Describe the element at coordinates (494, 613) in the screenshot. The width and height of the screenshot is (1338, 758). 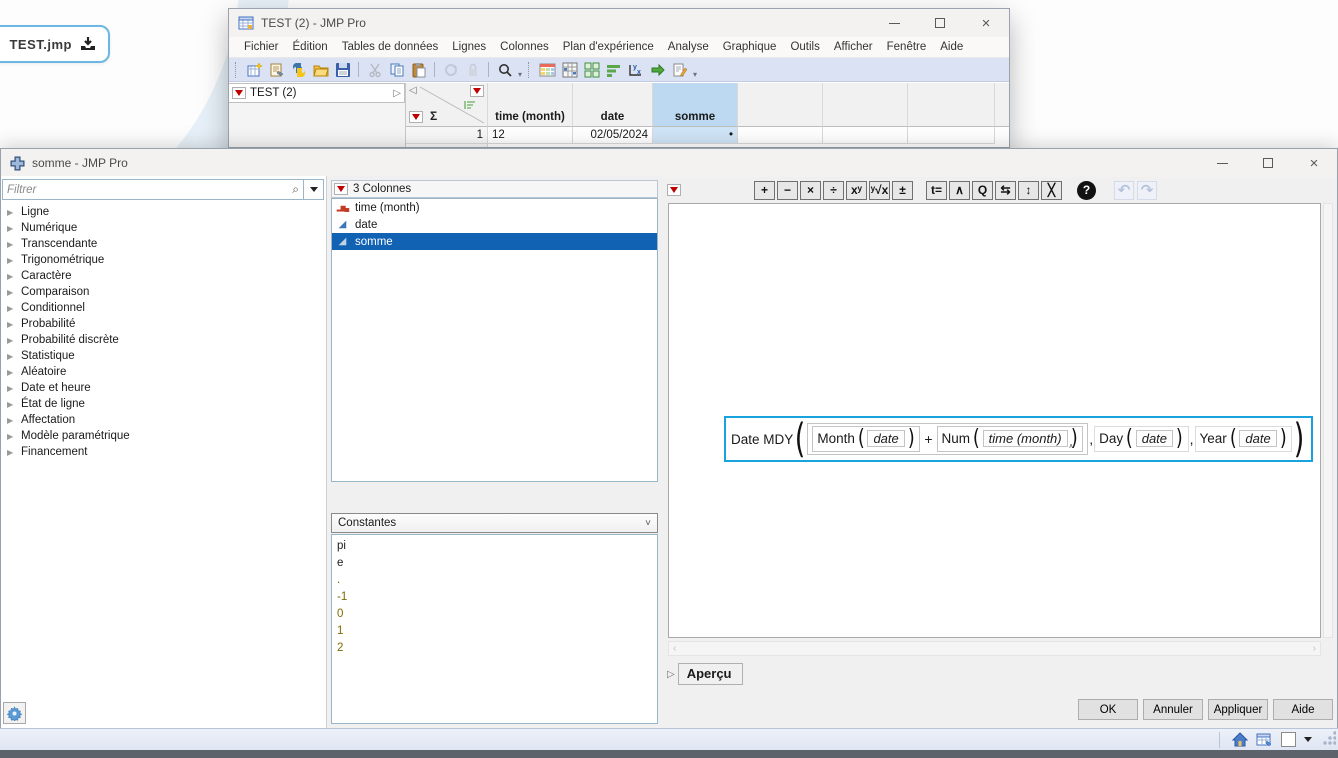
I see `constant-item: 0` at that location.